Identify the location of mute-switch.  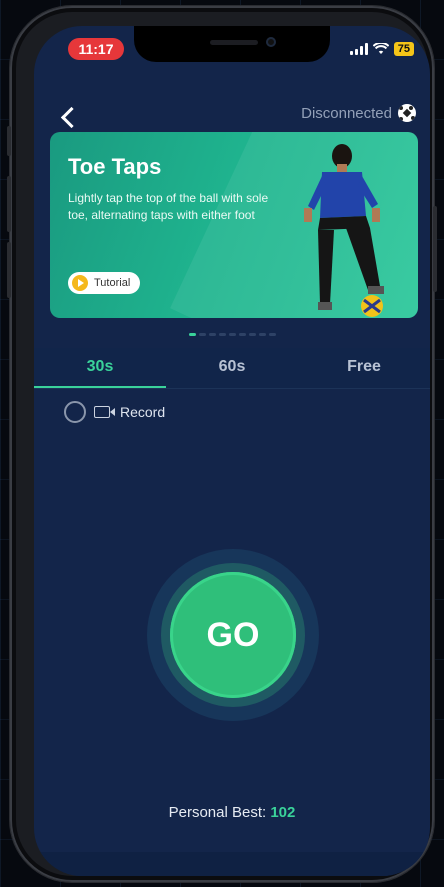
(9, 141).